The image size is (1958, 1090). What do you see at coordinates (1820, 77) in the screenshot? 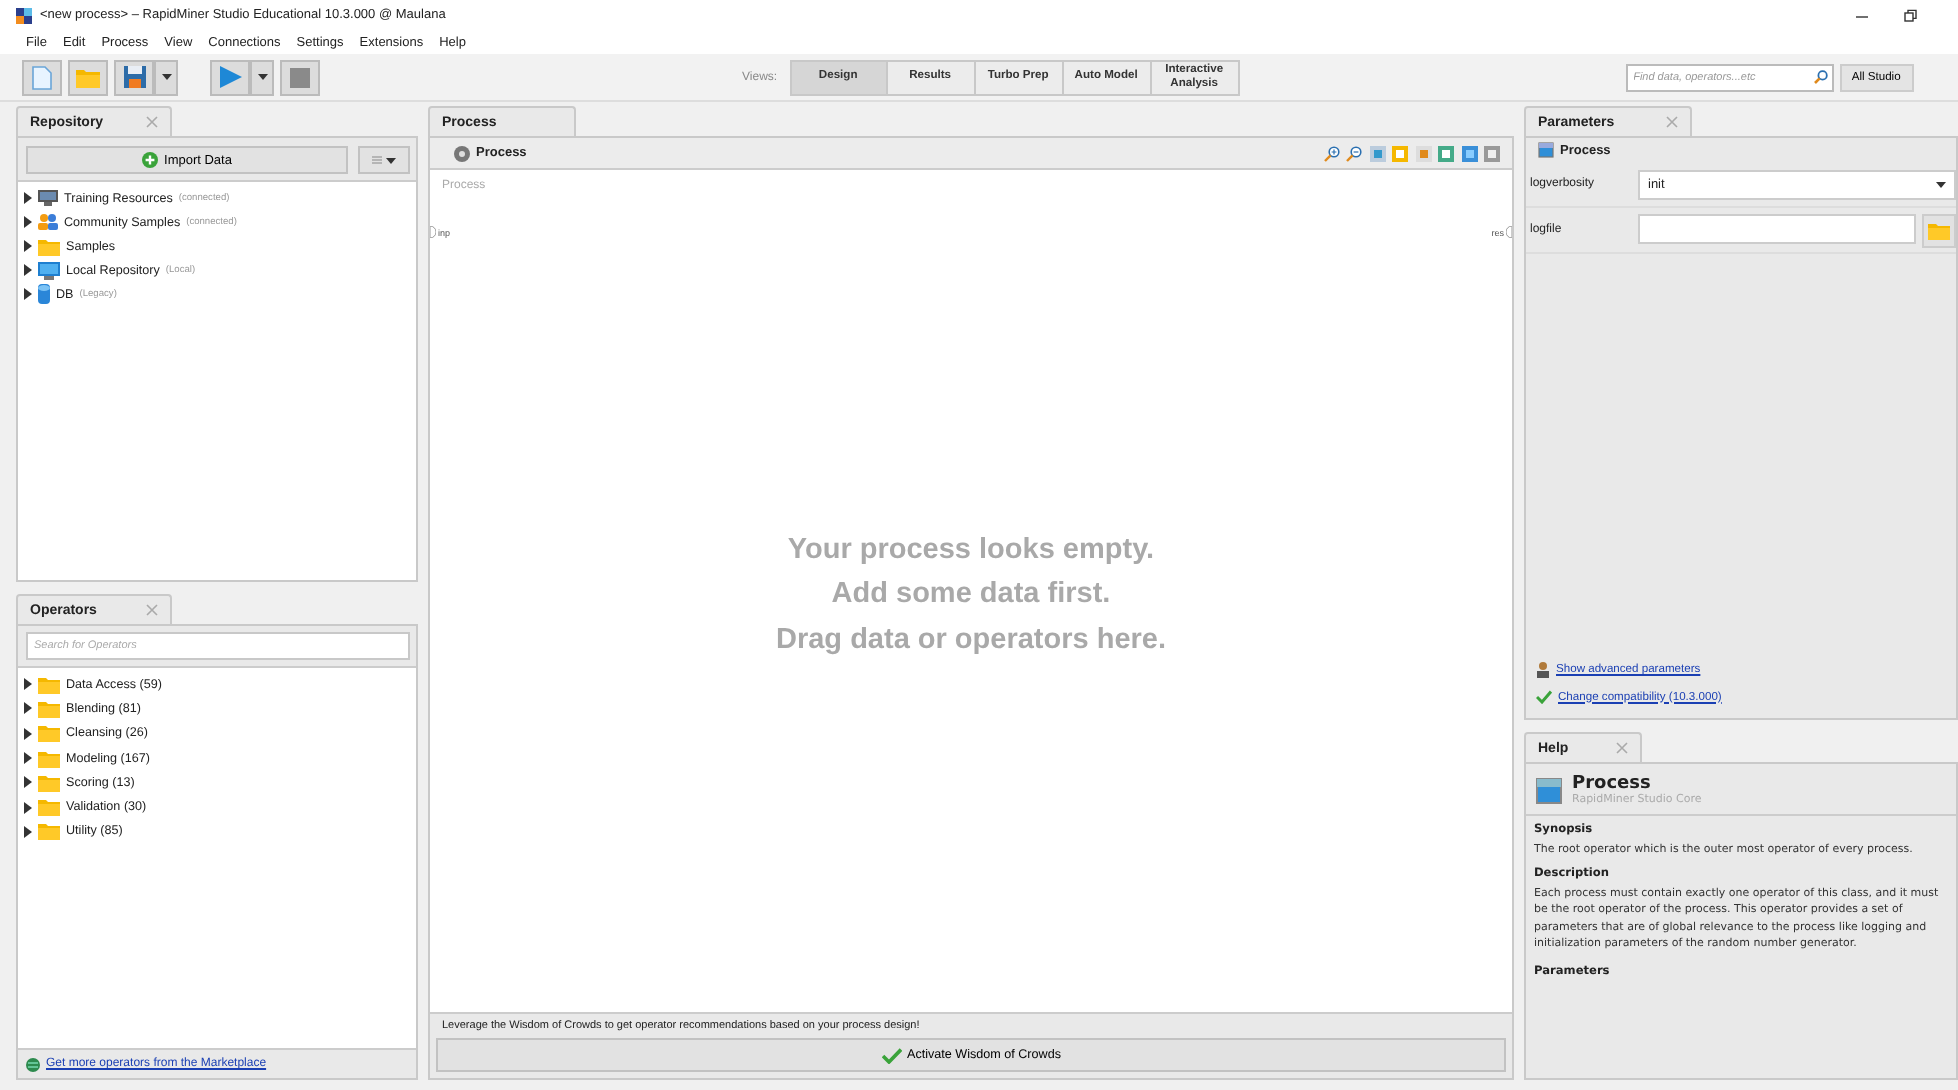
I see `search-icon` at bounding box center [1820, 77].